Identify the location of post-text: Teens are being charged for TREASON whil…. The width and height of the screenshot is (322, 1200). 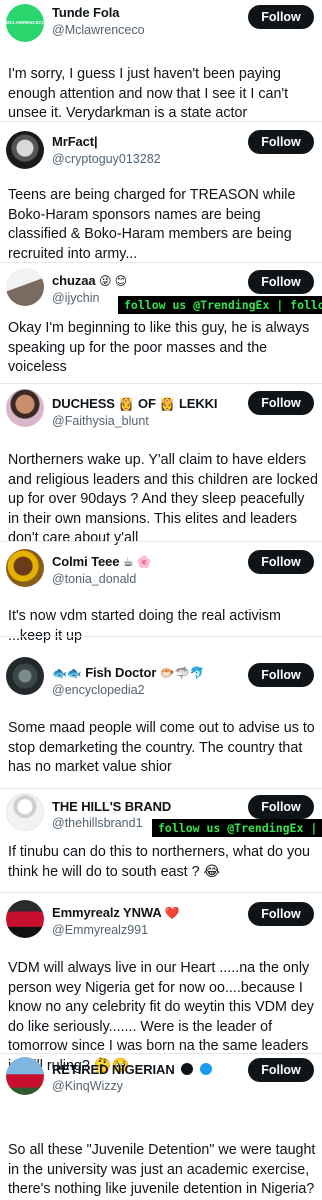
(152, 224).